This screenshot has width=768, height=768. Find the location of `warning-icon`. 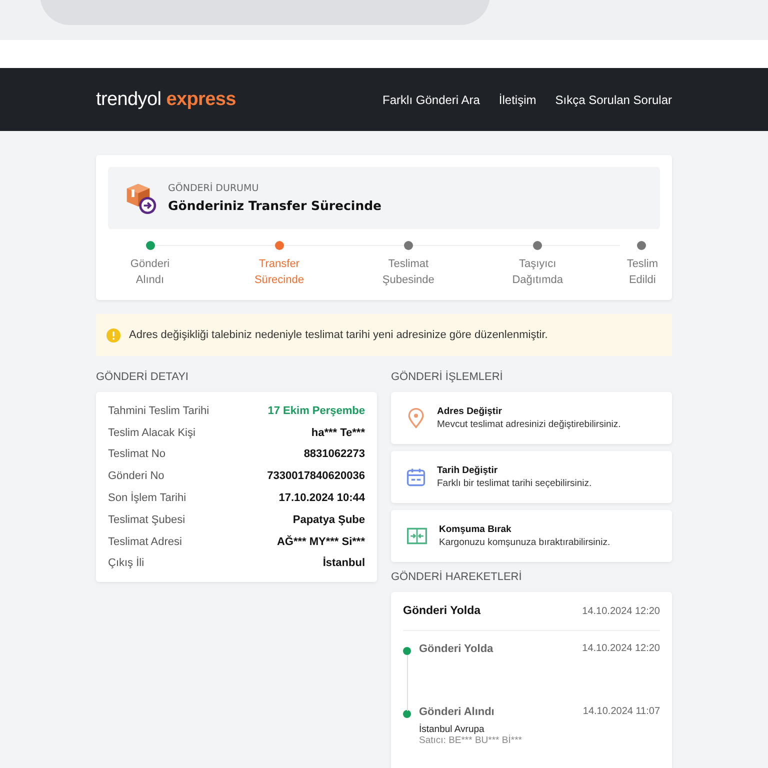

warning-icon is located at coordinates (113, 335).